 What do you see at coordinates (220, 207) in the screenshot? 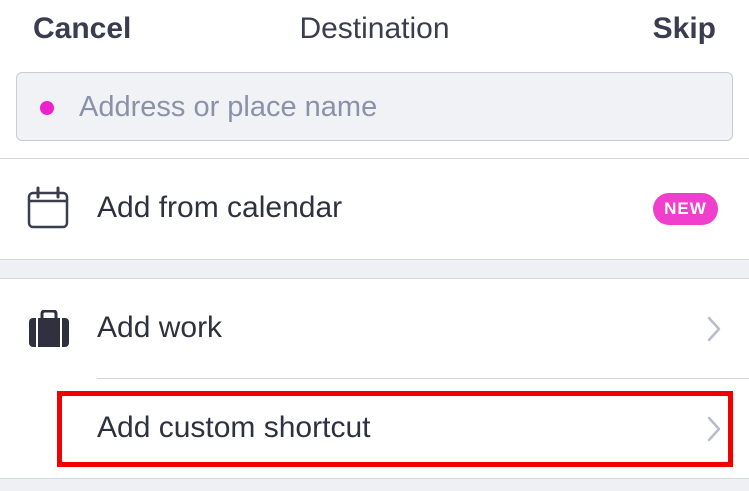
I see `add-from-calendar-label: Add from calendar` at bounding box center [220, 207].